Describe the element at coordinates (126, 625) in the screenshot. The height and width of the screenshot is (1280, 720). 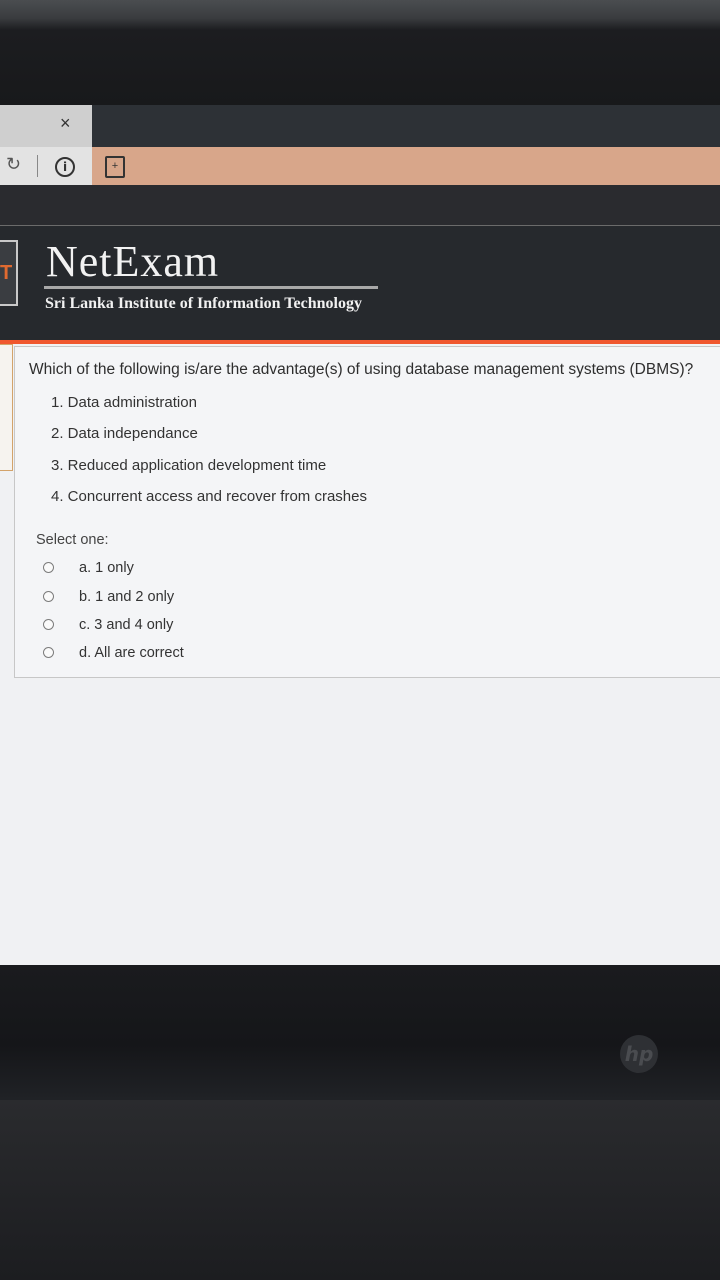
I see `option-label: c. 3 and 4 only` at that location.